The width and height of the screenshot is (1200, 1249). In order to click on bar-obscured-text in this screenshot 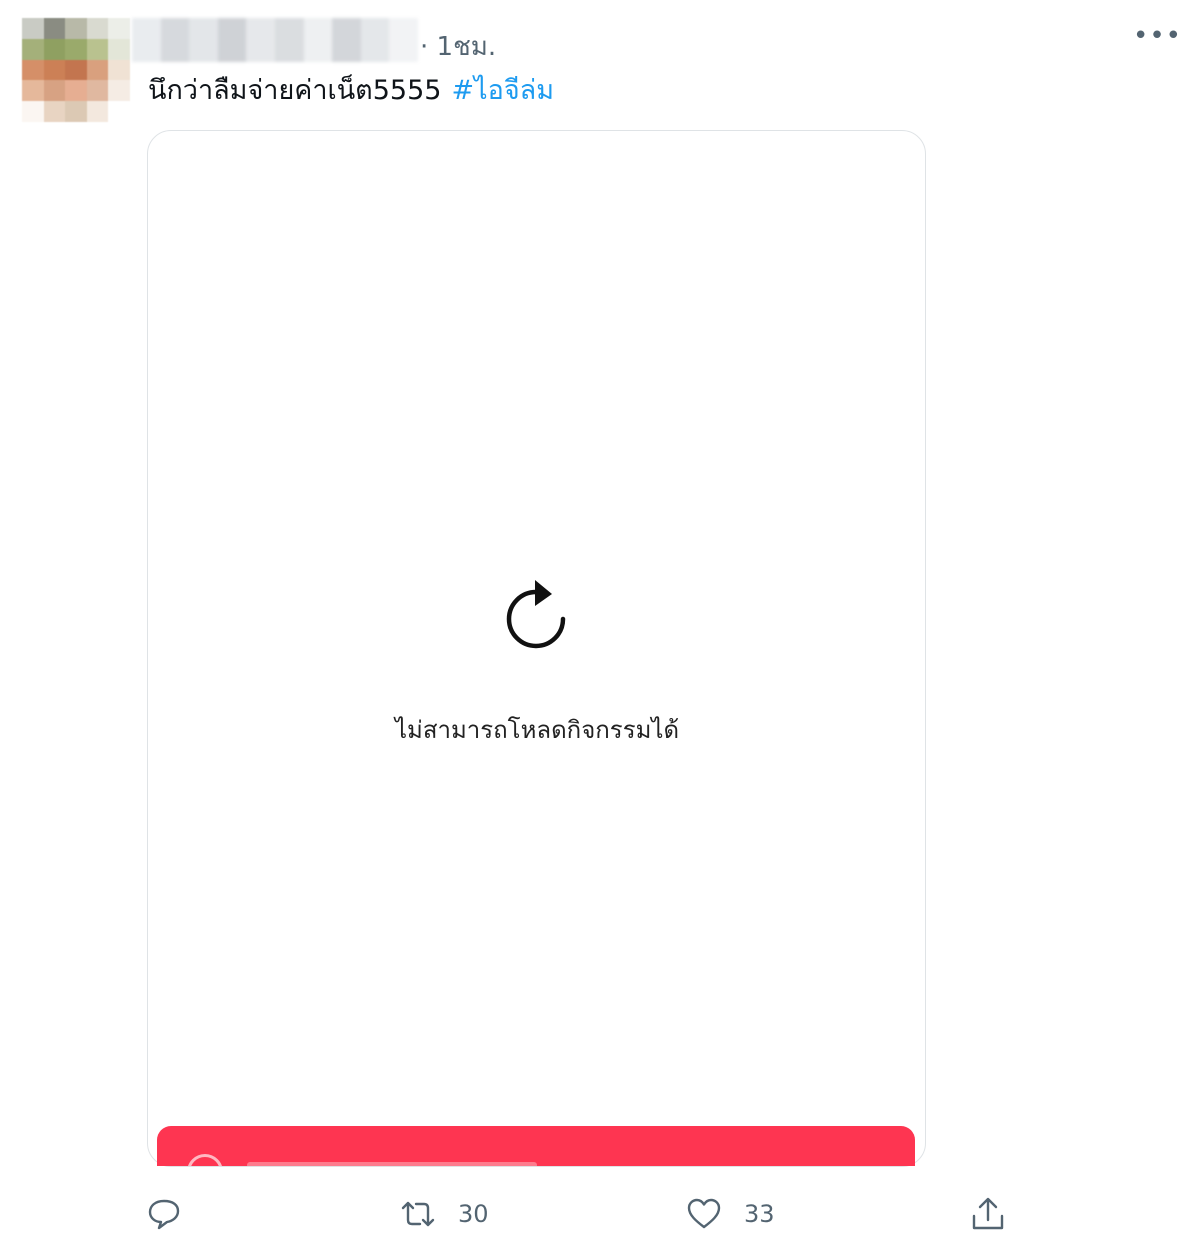, I will do `click(392, 1164)`.